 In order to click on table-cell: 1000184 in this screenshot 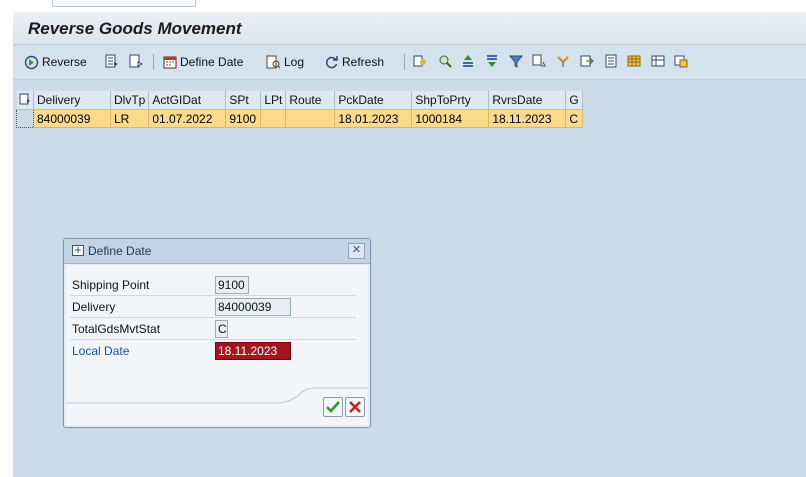, I will do `click(450, 118)`.